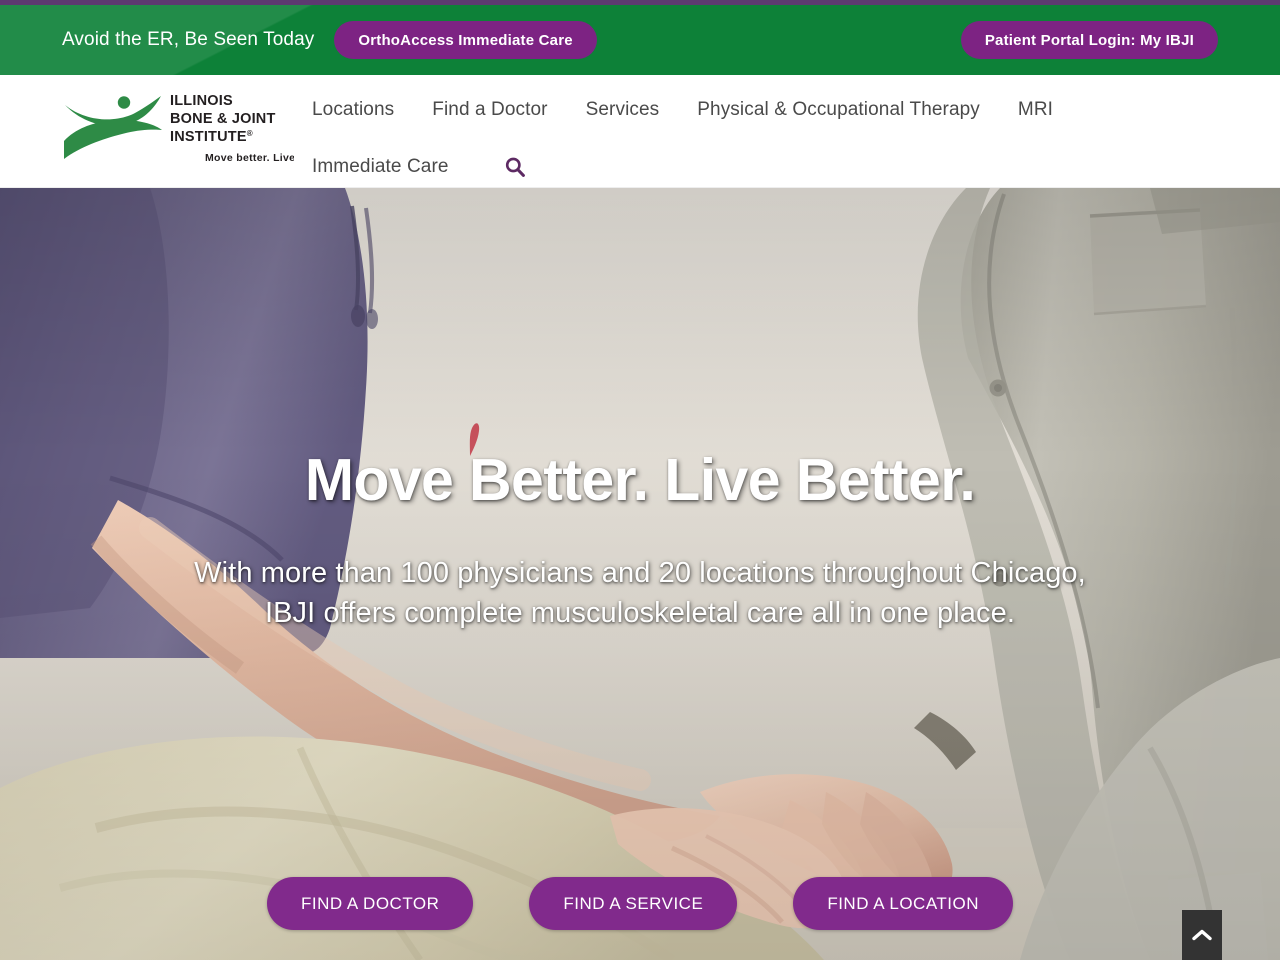 This screenshot has width=1280, height=960. I want to click on find-a-doctor-button: FIND A DOCTOR, so click(370, 903).